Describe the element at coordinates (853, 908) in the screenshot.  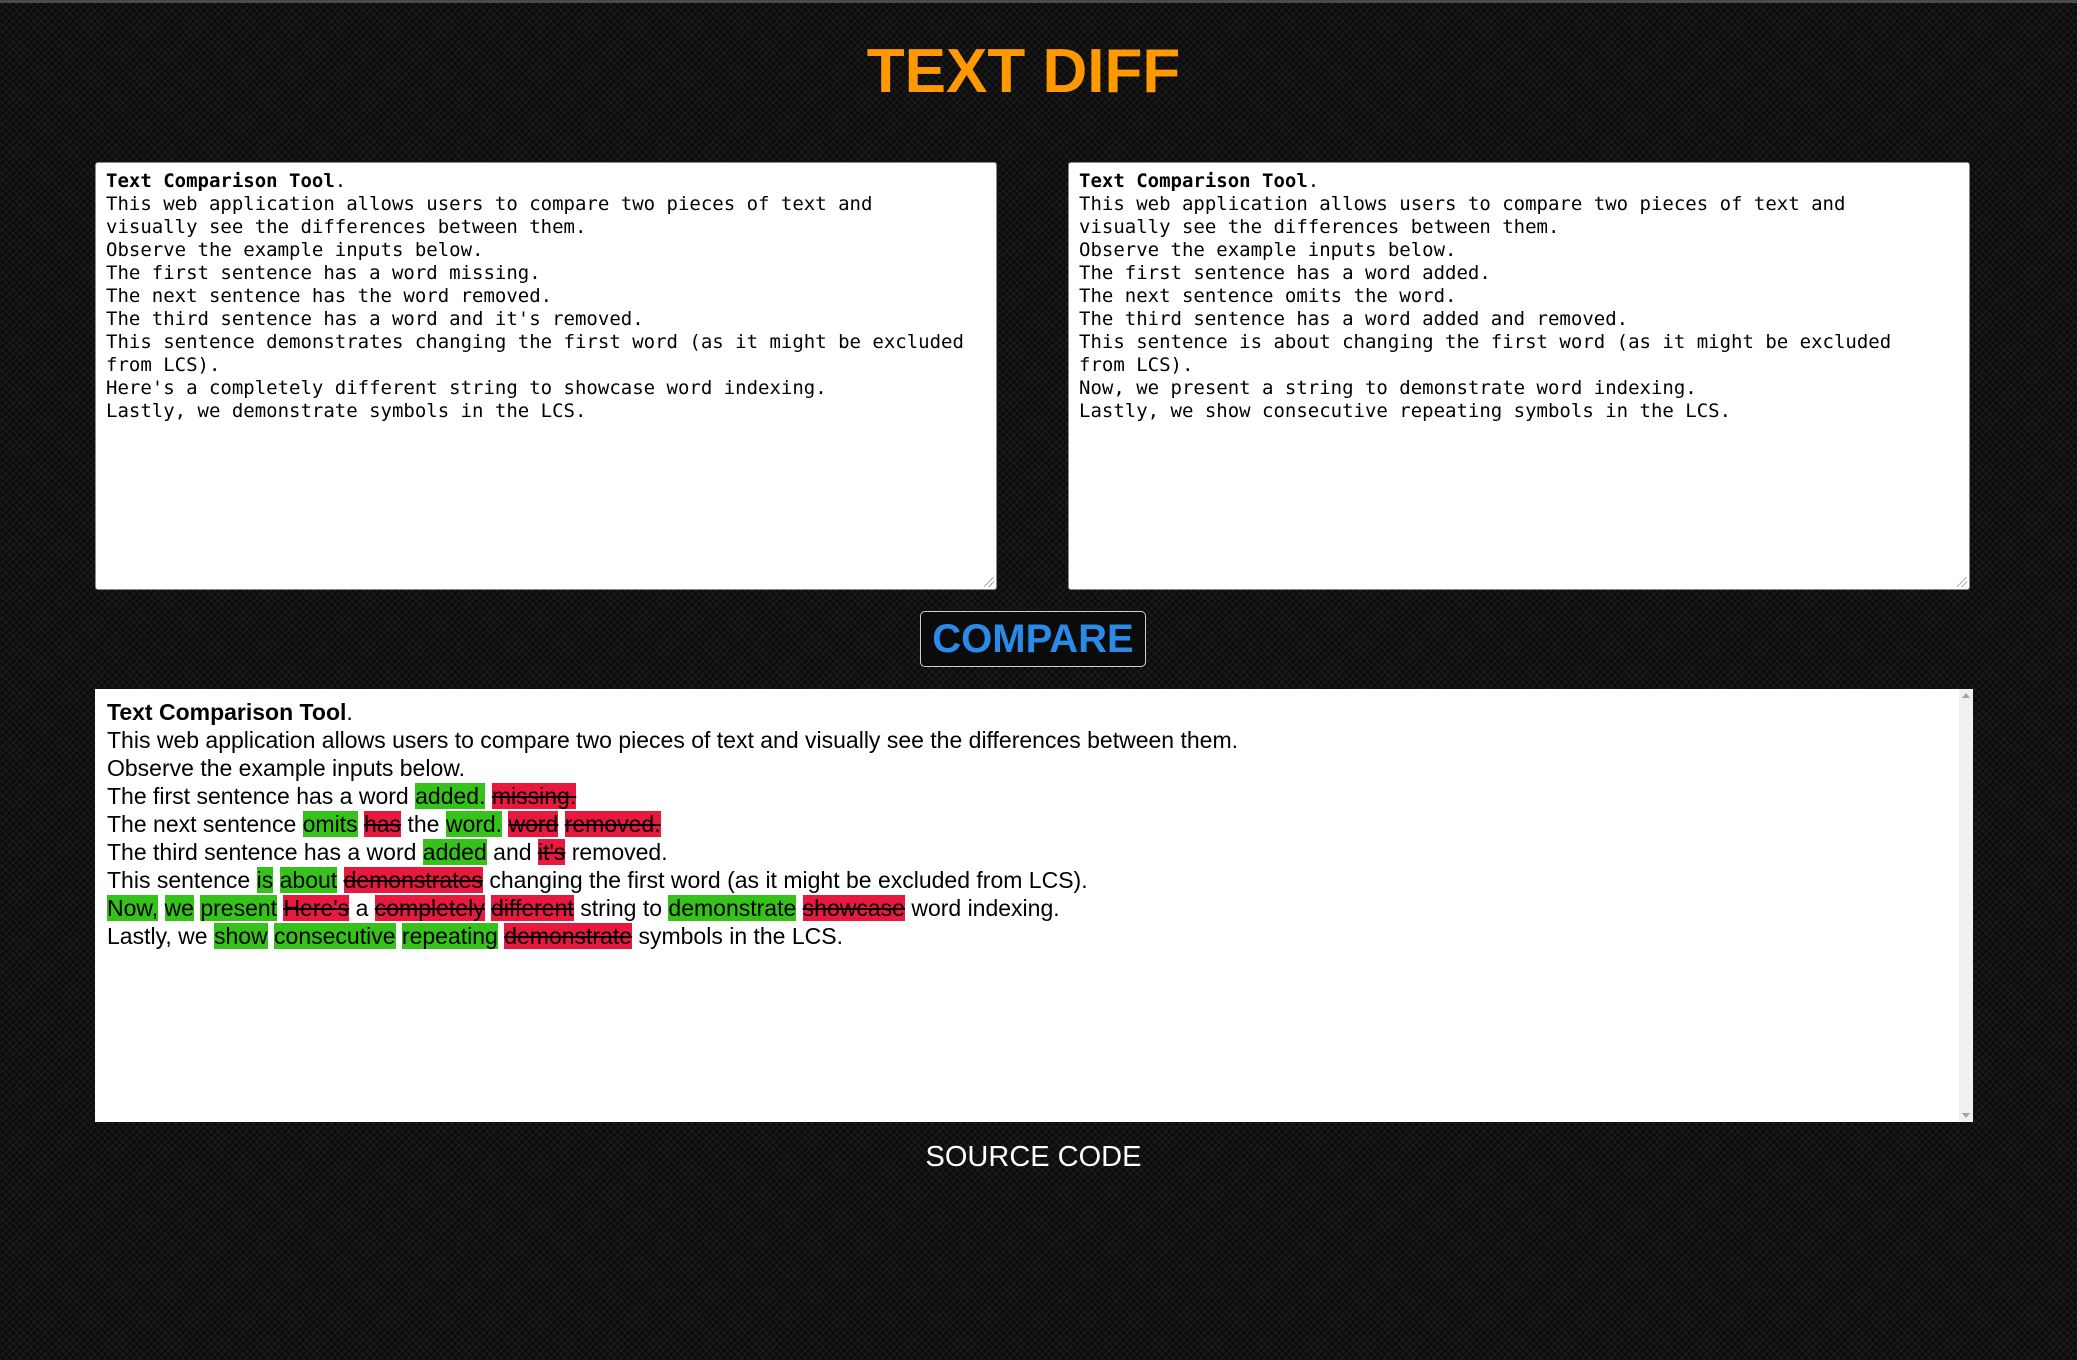
I see `deleted-word: showcase` at that location.